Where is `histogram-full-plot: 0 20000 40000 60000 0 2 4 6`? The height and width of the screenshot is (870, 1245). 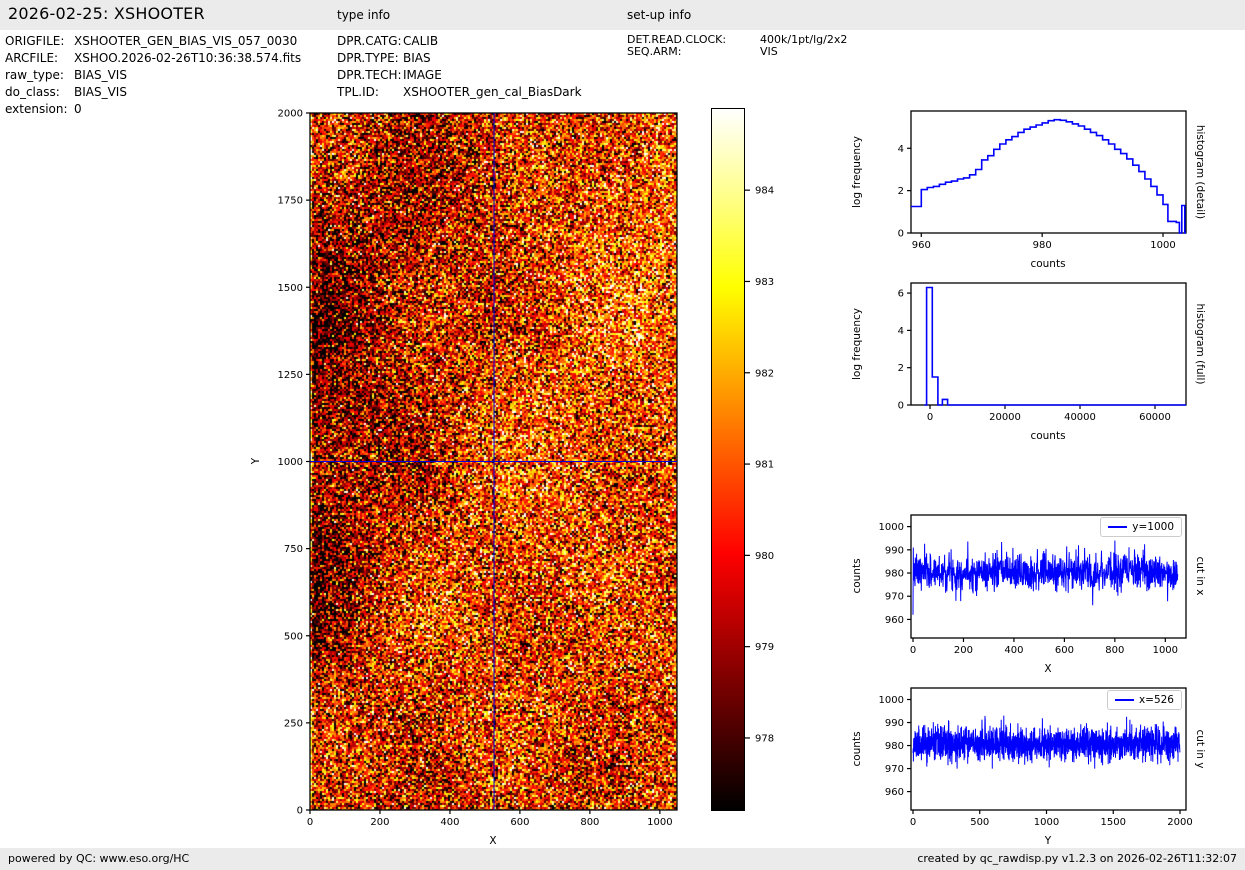
histogram-full-plot: 0 20000 40000 60000 0 2 4 6 is located at coordinates (1042, 352).